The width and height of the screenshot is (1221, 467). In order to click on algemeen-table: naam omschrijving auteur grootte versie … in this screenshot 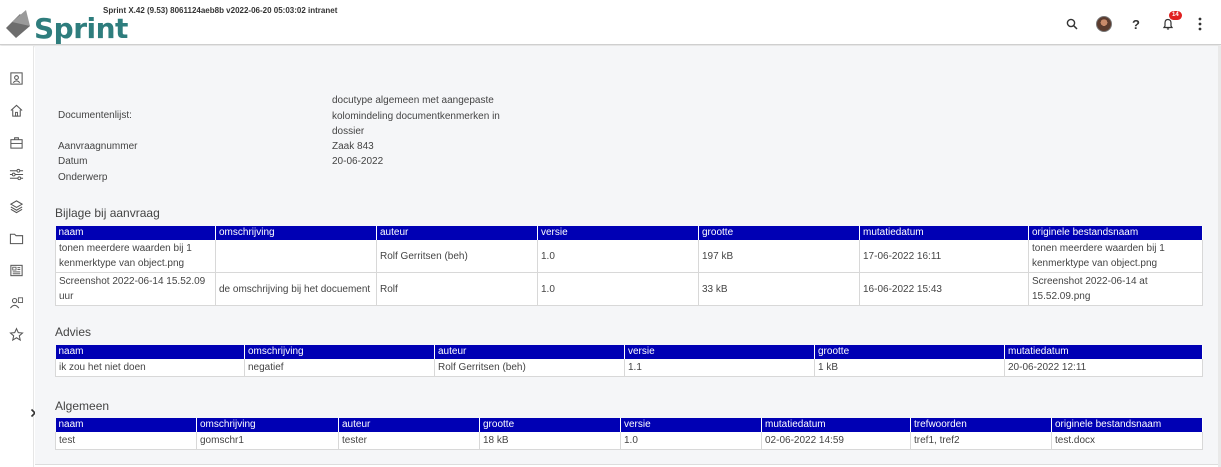, I will do `click(629, 434)`.